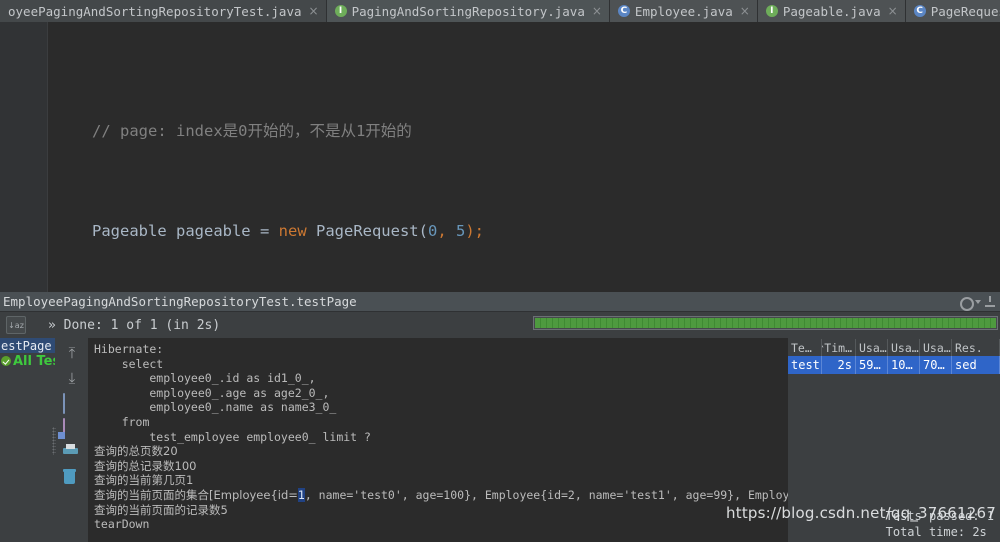 The image size is (1000, 542). I want to click on print-icon, so click(72, 453).